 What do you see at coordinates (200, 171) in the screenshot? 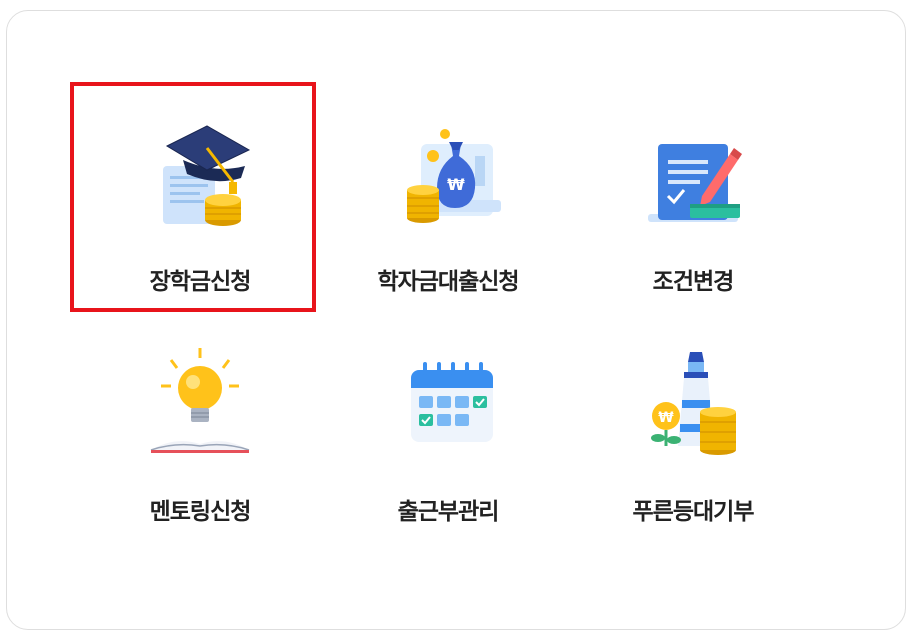
I see `graduation-cap-coins-icon` at bounding box center [200, 171].